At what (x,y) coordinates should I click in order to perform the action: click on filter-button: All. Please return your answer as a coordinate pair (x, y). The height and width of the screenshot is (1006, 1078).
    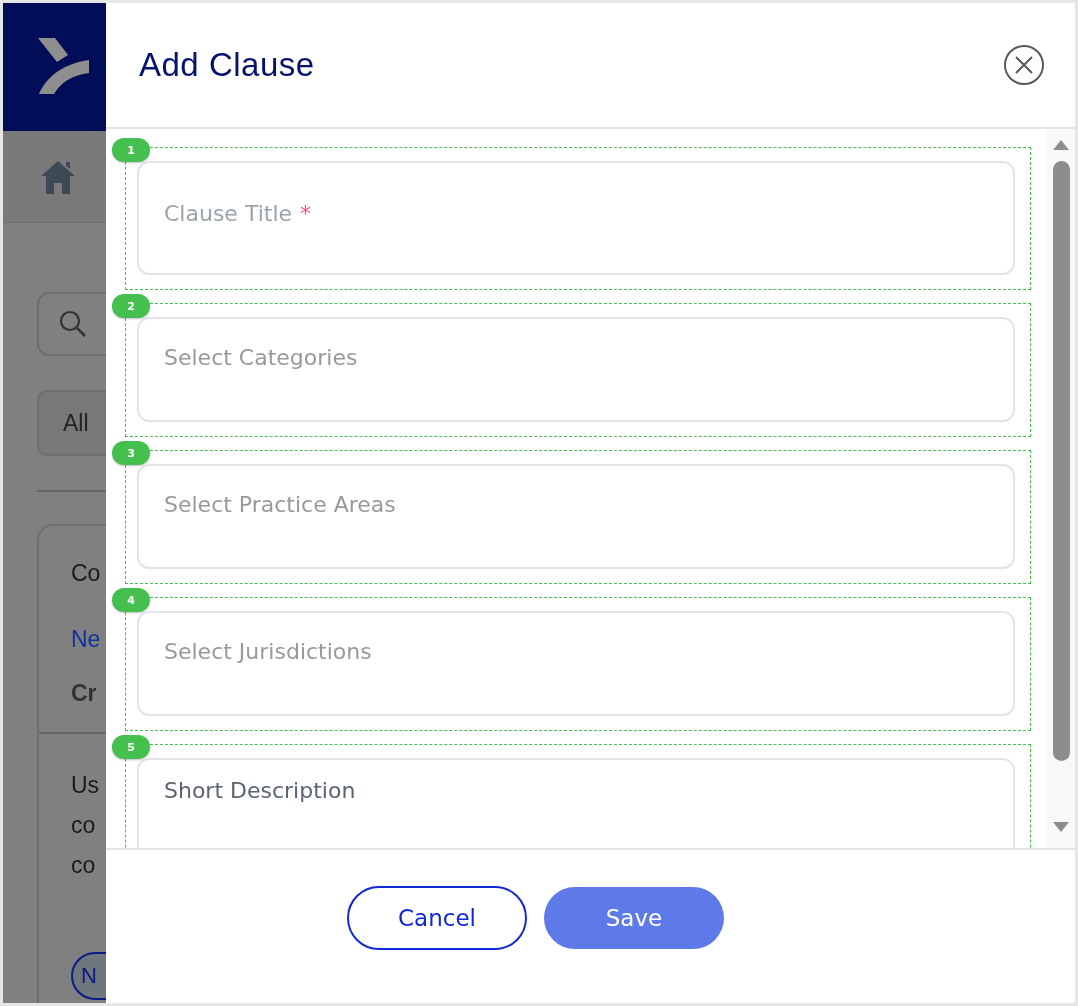
    Looking at the image, I should click on (71, 423).